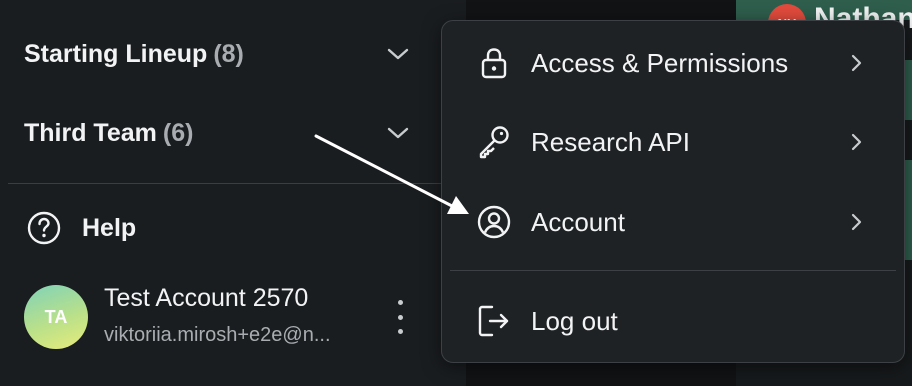  What do you see at coordinates (228, 53) in the screenshot?
I see `group-count: (8)` at bounding box center [228, 53].